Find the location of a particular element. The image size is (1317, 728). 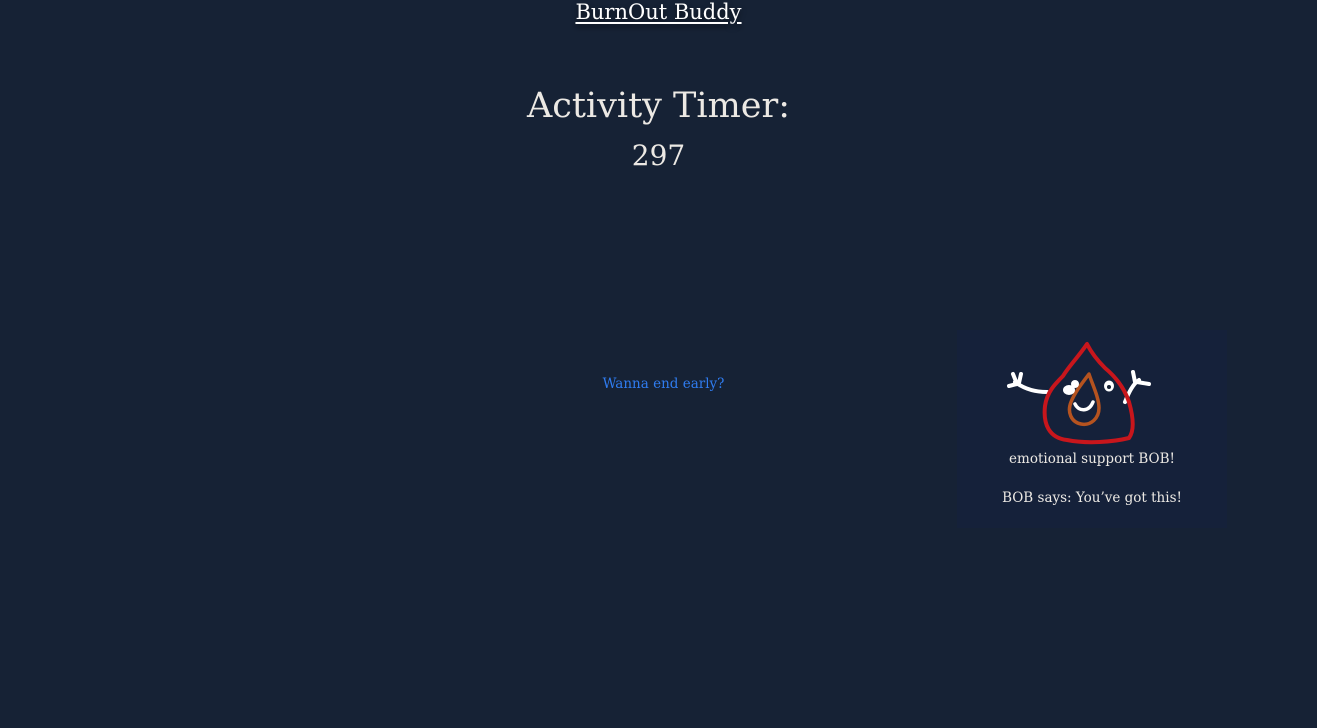

timer-title: Activity Timer: is located at coordinates (658, 106).